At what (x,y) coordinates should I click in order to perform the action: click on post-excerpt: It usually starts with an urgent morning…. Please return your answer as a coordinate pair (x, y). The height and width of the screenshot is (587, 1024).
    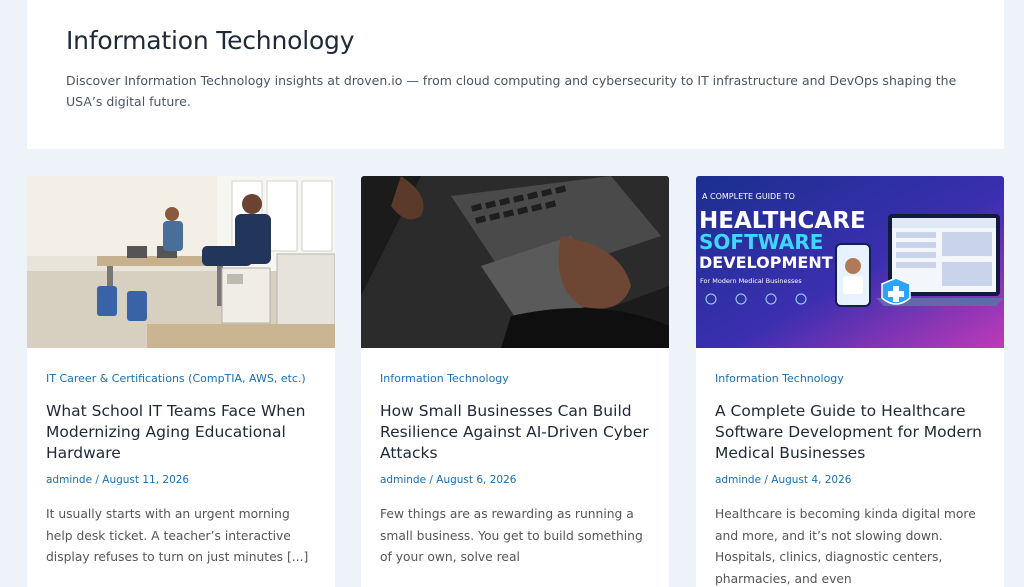
    Looking at the image, I should click on (177, 535).